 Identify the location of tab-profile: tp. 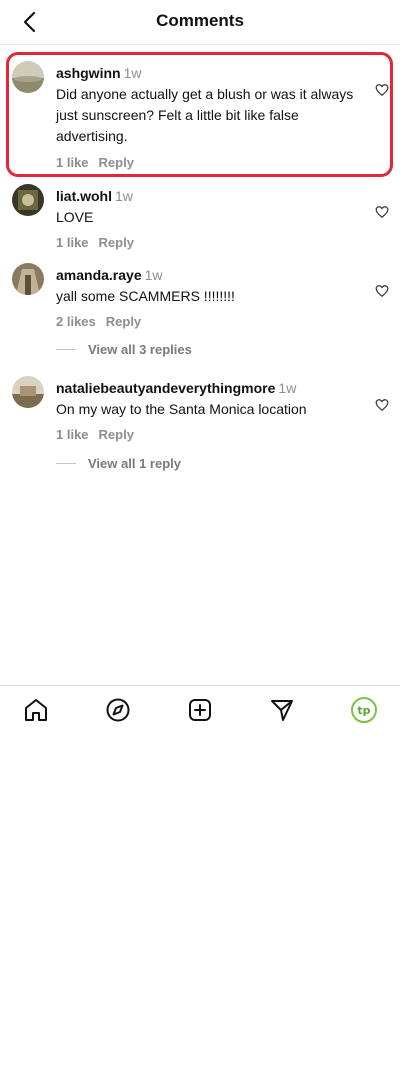
(364, 710).